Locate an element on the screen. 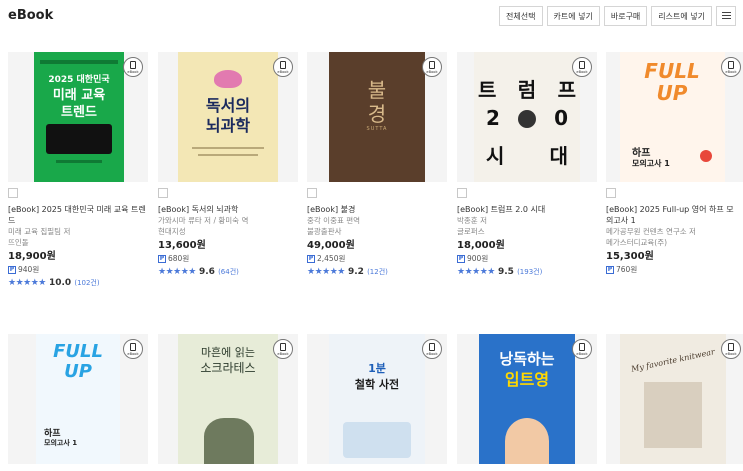 This screenshot has height=471, width=743. select-all-button: 전체선택 is located at coordinates (521, 16).